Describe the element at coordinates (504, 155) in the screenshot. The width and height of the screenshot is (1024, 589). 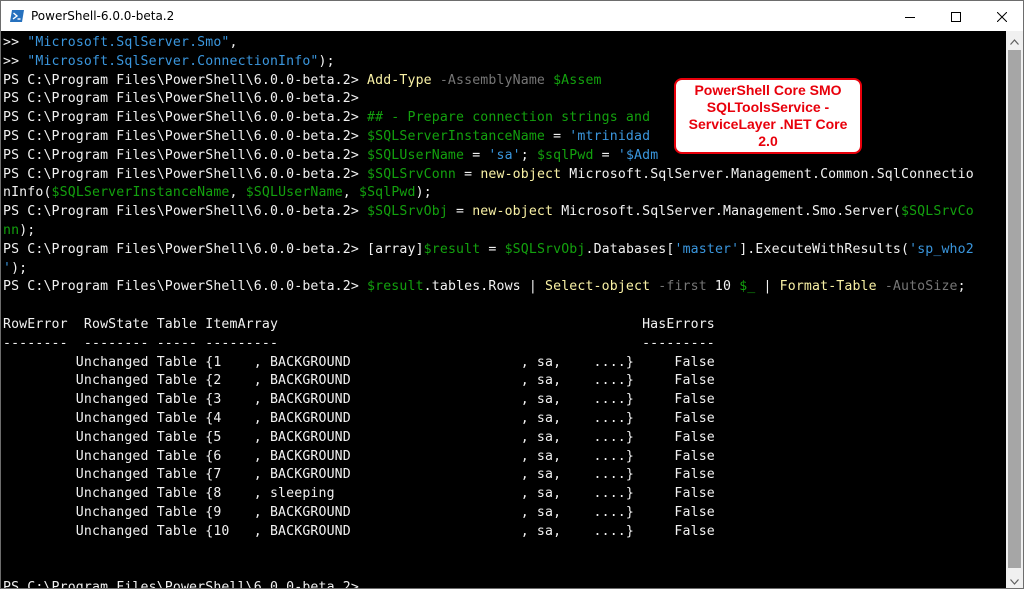
I see `console-token: 'sa'` at that location.